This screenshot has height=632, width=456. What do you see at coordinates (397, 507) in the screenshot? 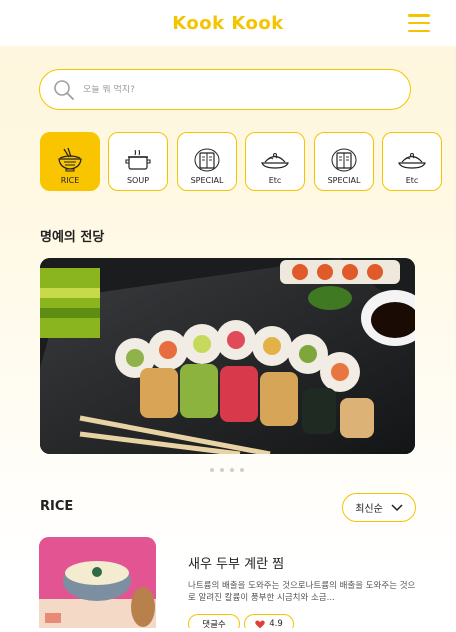
I see `chevron-down-icon` at bounding box center [397, 507].